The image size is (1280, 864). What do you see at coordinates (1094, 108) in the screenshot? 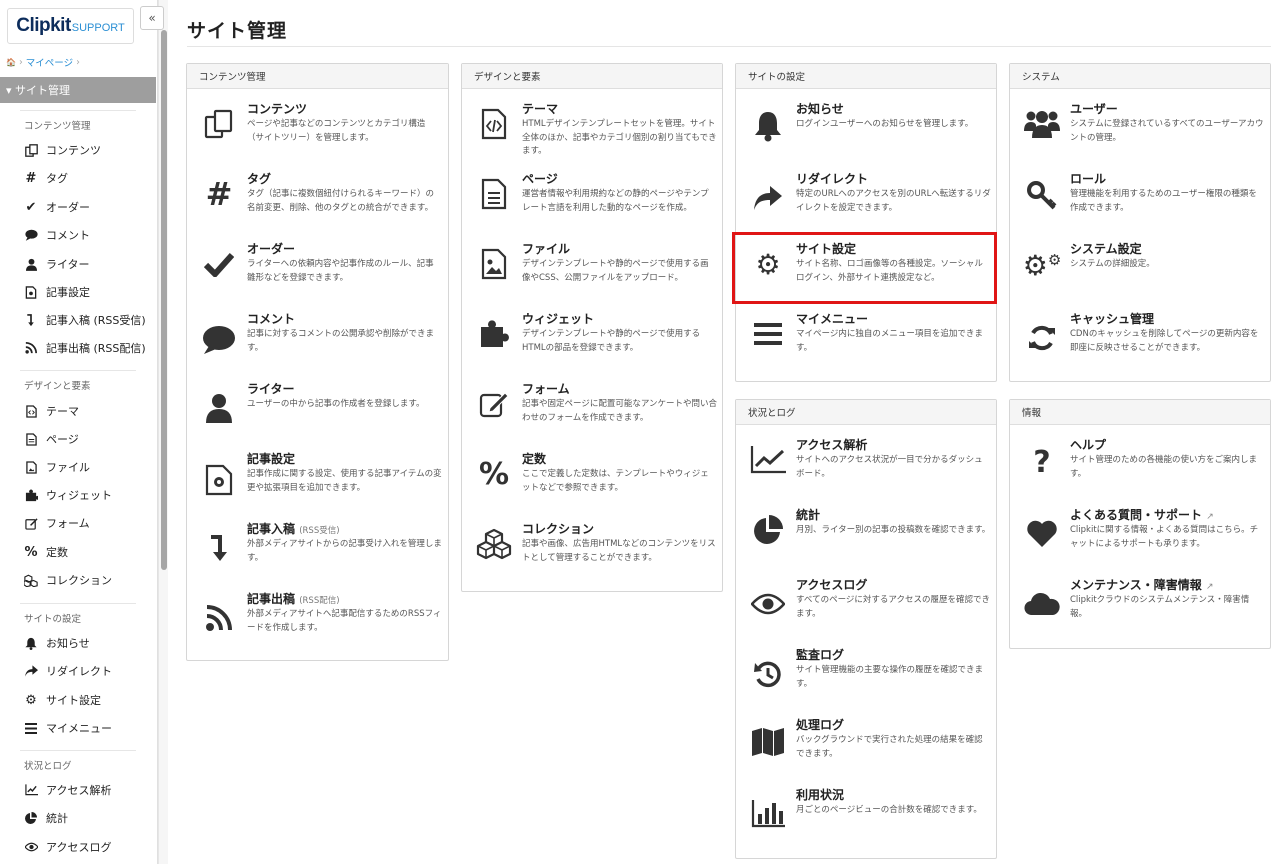
I see `item-title: ユーザー` at bounding box center [1094, 108].